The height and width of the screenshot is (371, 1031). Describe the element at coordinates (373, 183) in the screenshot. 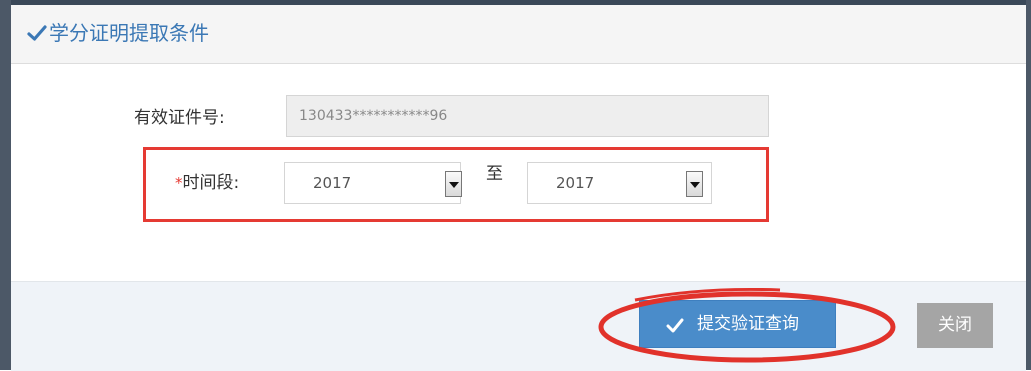

I see `period-from-select: 2017` at that location.